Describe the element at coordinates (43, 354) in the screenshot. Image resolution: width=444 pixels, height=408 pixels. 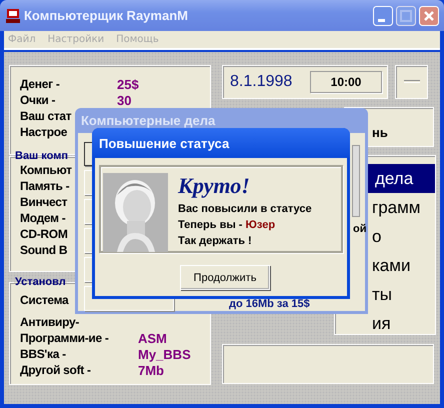
I see `item-label: BBS'ка -` at that location.